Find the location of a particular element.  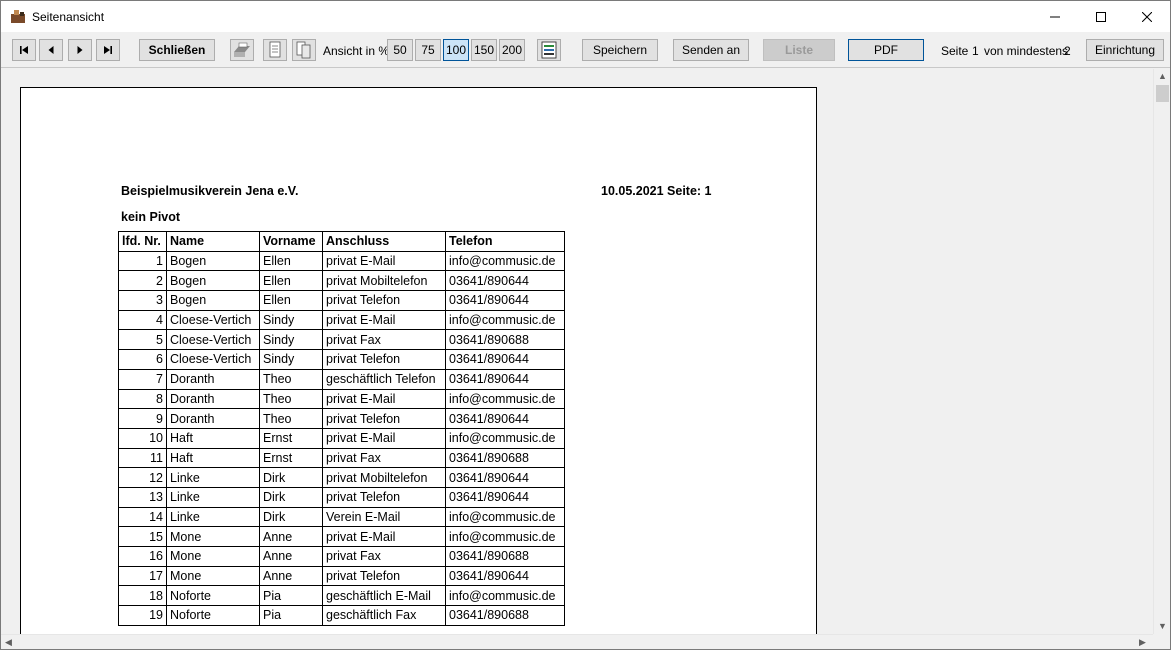

previous-page-icon is located at coordinates (51, 50).